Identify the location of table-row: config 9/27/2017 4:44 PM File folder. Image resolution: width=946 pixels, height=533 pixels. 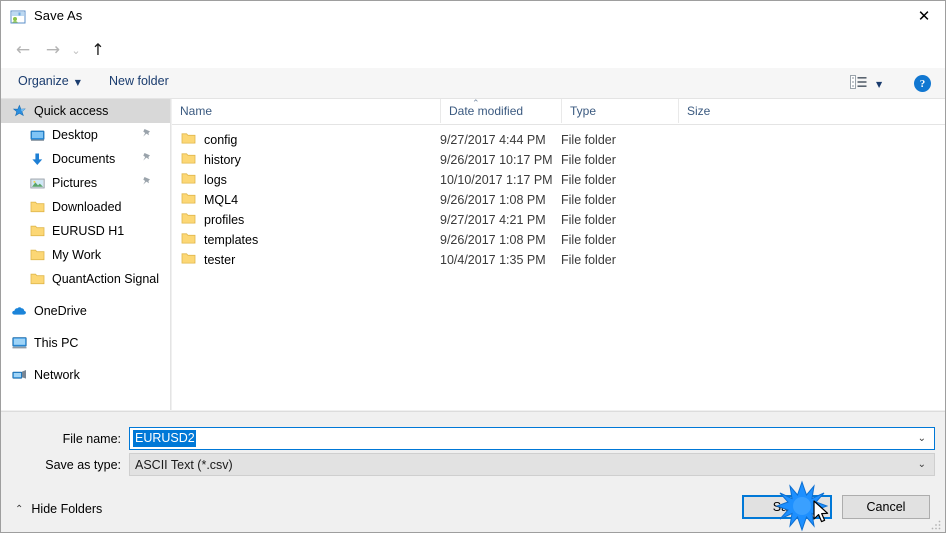
(558, 140).